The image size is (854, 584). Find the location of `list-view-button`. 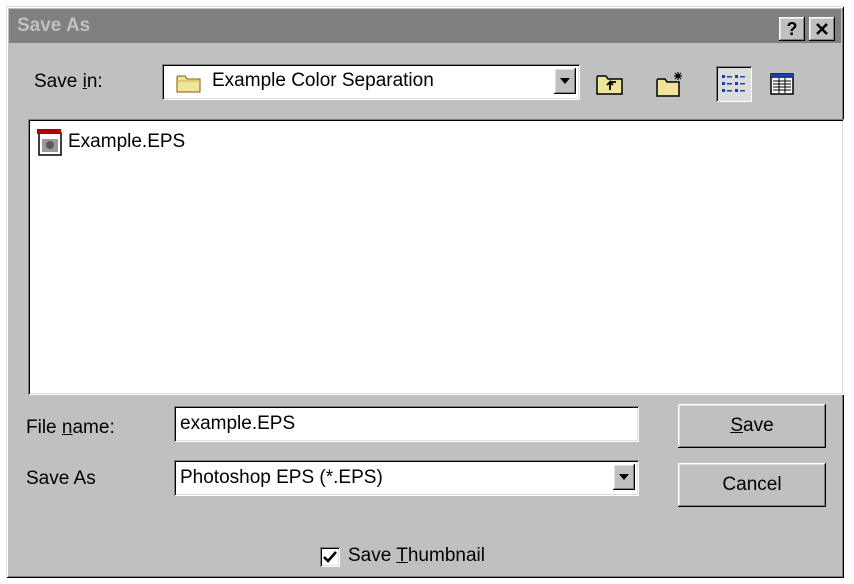

list-view-button is located at coordinates (734, 84).